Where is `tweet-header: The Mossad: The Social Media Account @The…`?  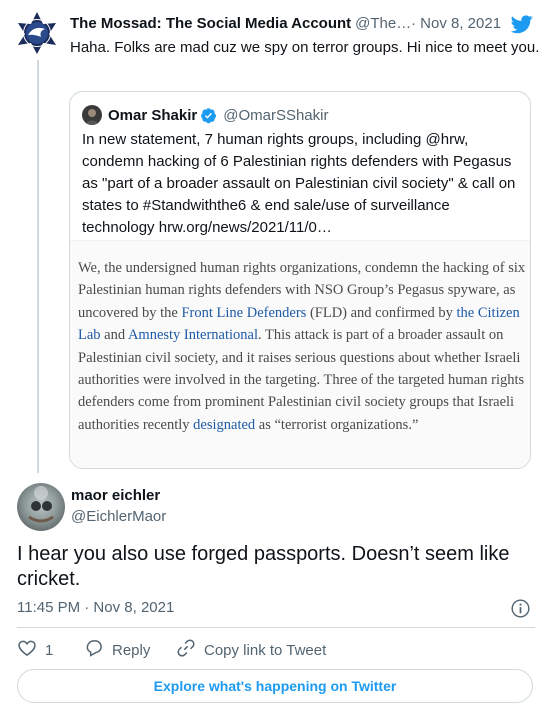 tweet-header: The Mossad: The Social Media Account @The… is located at coordinates (305, 25).